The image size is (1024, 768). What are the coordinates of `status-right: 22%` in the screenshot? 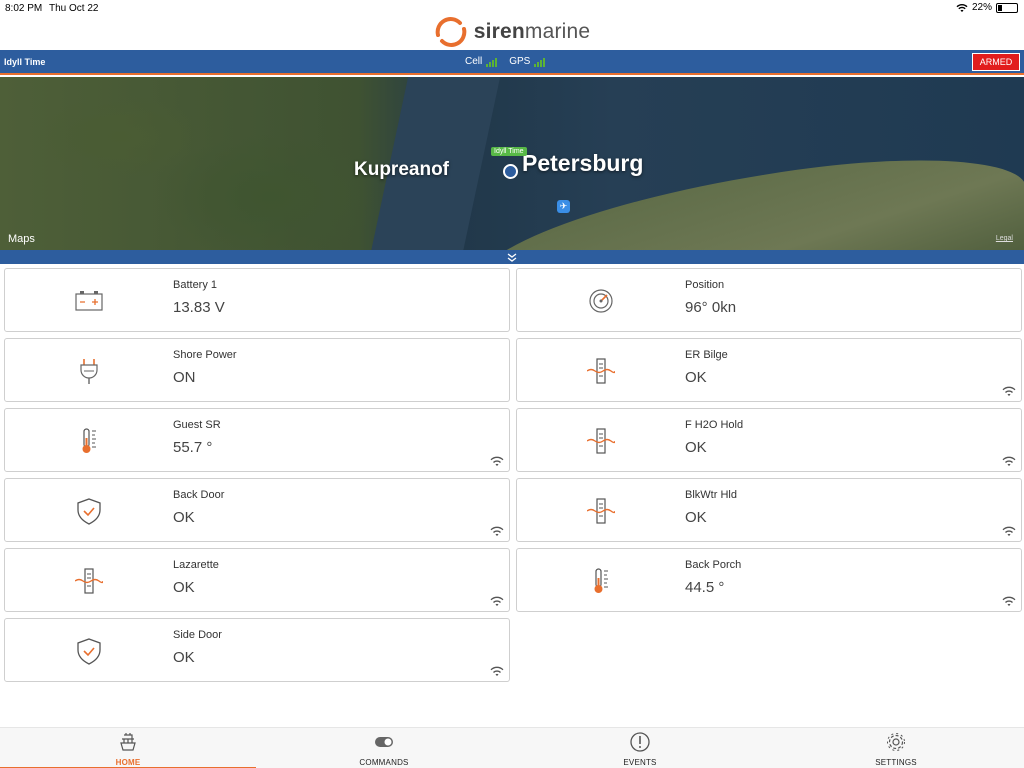 It's located at (987, 7).